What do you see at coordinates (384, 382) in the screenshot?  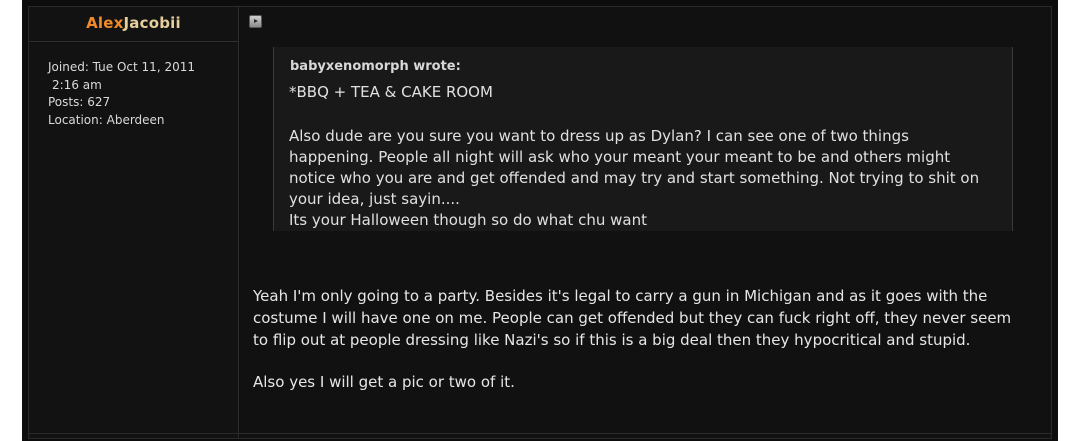 I see `reply-line: Also yes I will get a pic or two of it.` at bounding box center [384, 382].